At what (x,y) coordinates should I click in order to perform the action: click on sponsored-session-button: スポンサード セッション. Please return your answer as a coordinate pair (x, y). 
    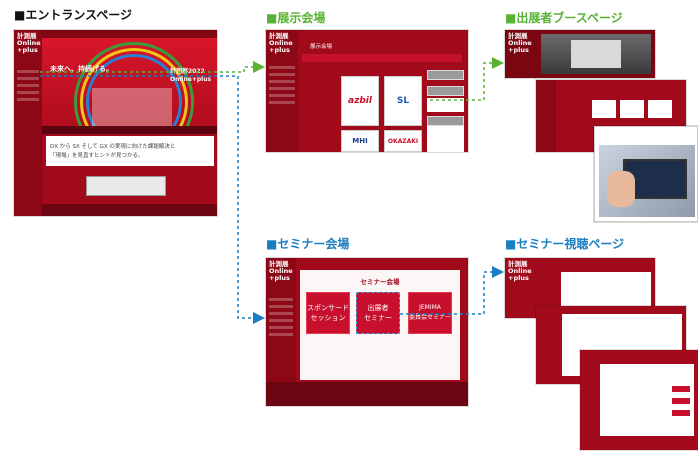
    Looking at the image, I should click on (328, 313).